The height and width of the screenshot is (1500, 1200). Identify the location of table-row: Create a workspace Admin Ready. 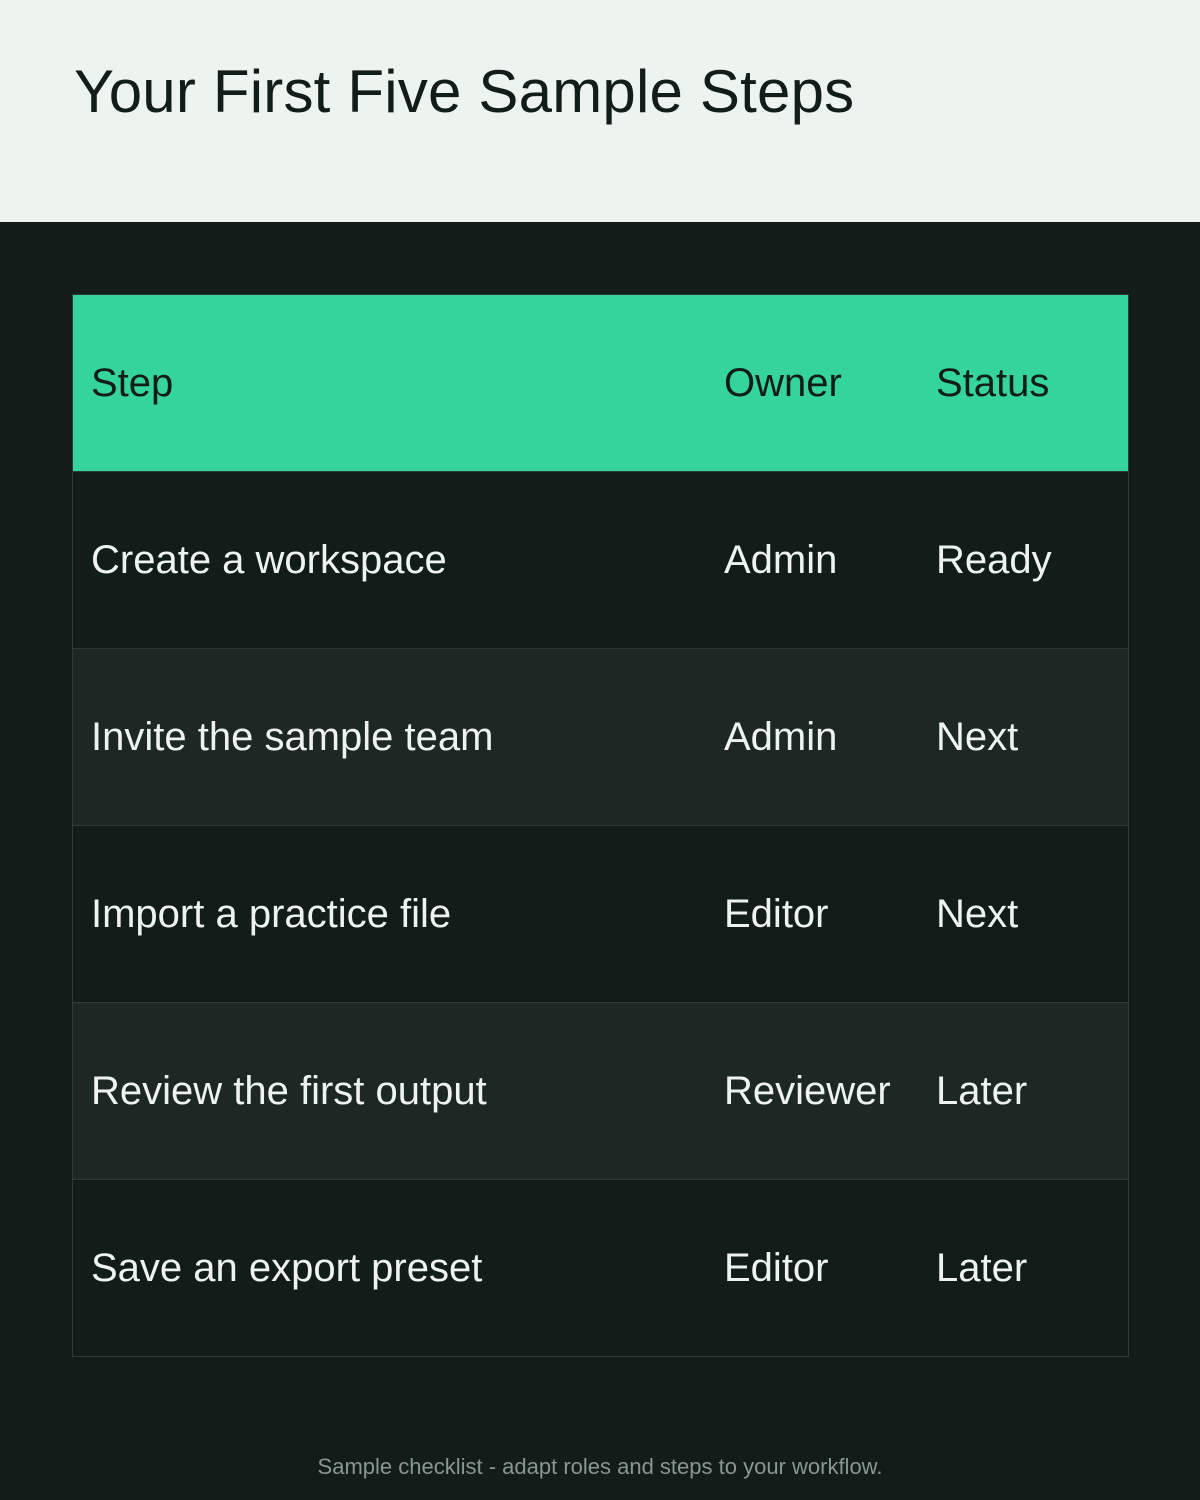
(600, 559).